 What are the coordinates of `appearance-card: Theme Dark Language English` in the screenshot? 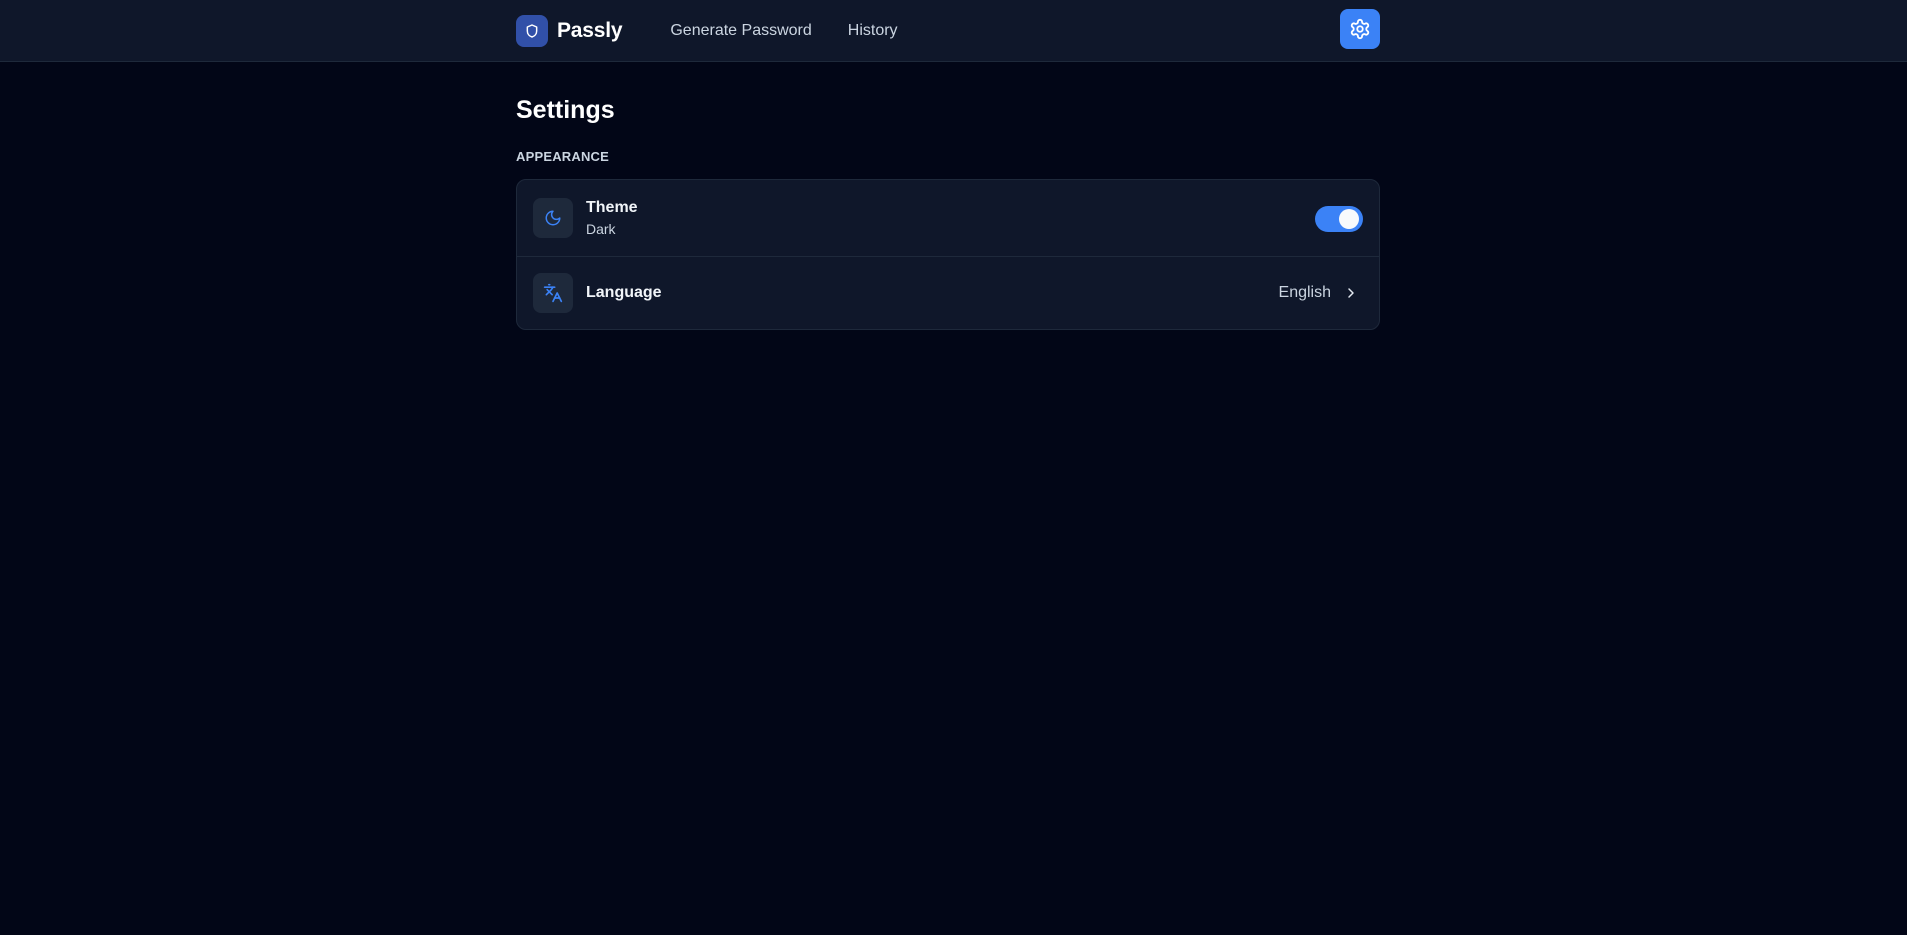 It's located at (948, 254).